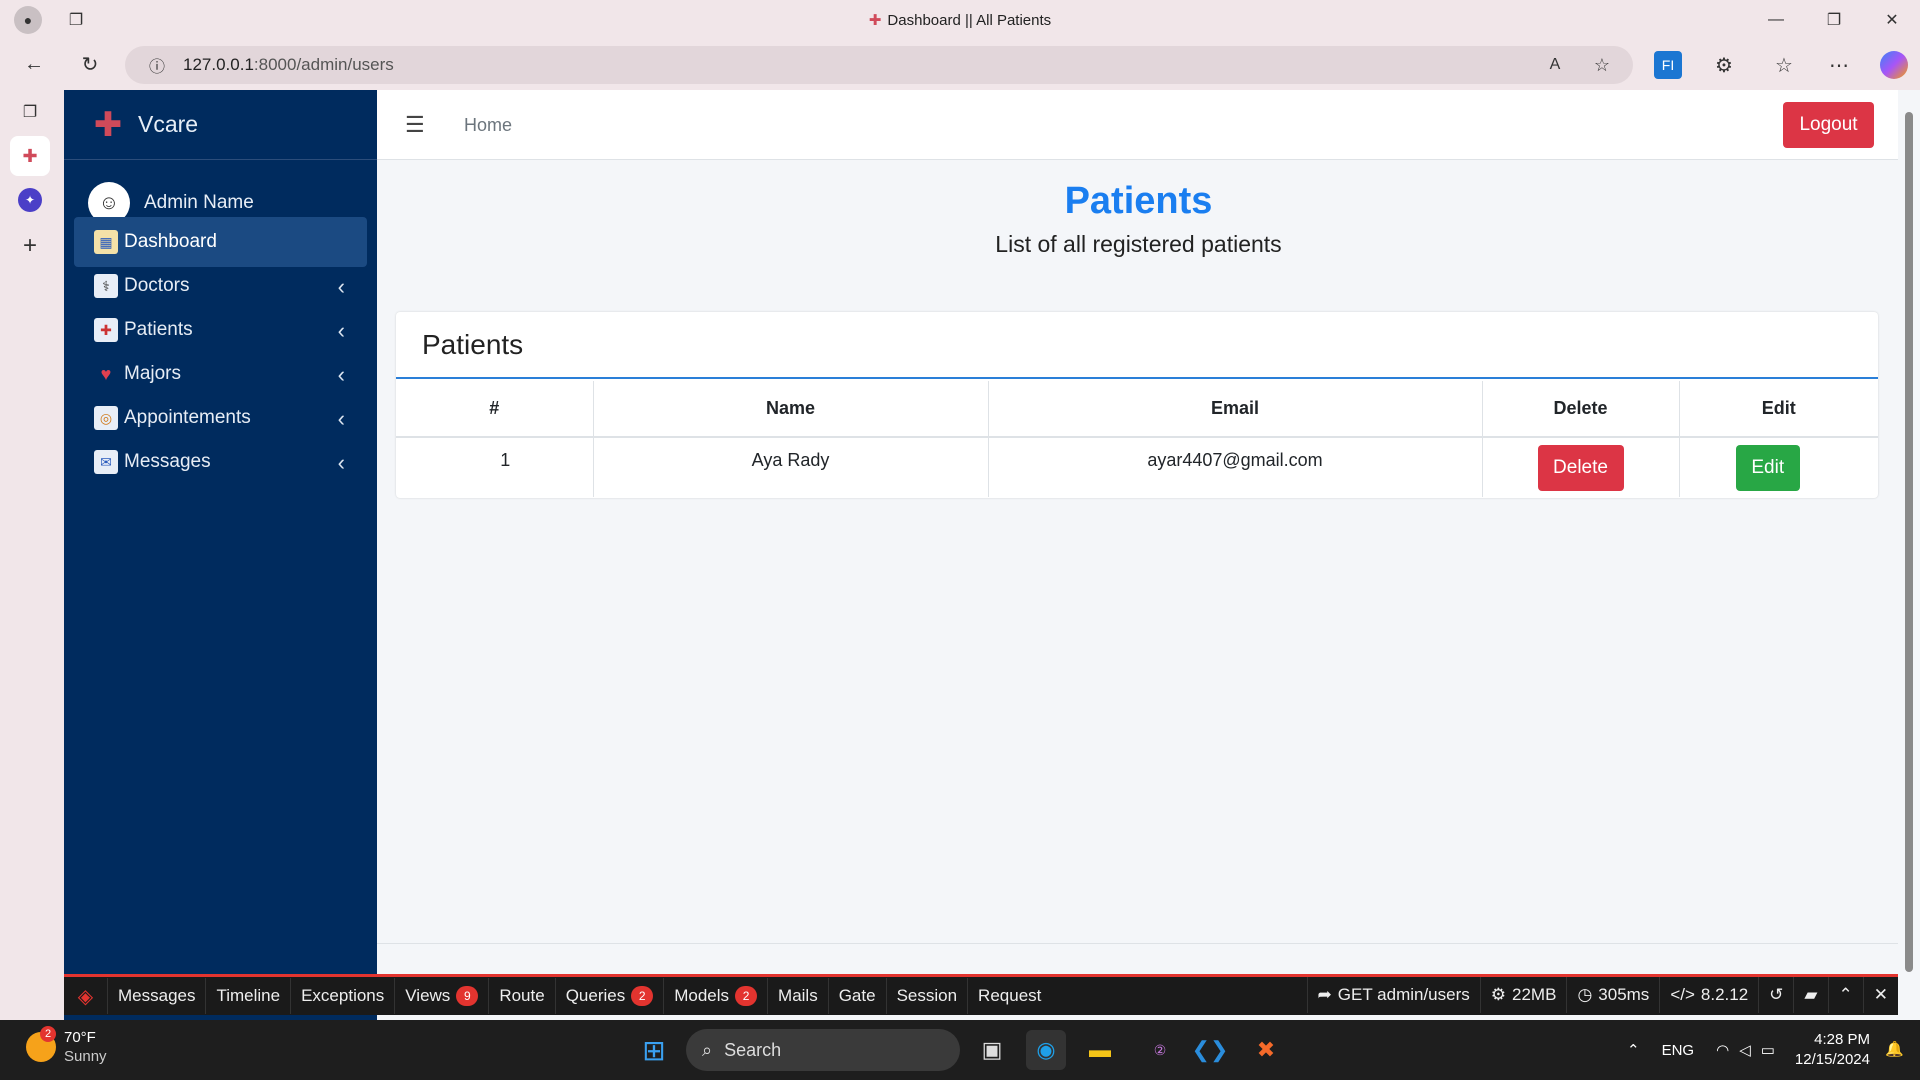 The width and height of the screenshot is (1920, 1080). What do you see at coordinates (30, 112) in the screenshot?
I see `tab-actions-icon: ❐` at bounding box center [30, 112].